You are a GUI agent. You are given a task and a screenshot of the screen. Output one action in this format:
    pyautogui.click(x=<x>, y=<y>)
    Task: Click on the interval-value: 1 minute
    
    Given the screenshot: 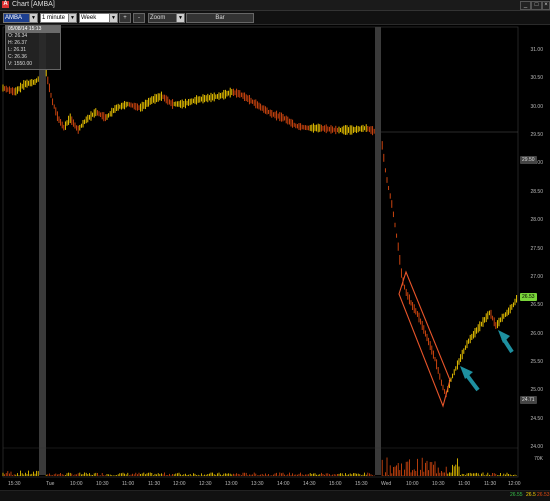 What is the action you would take?
    pyautogui.click(x=54, y=18)
    